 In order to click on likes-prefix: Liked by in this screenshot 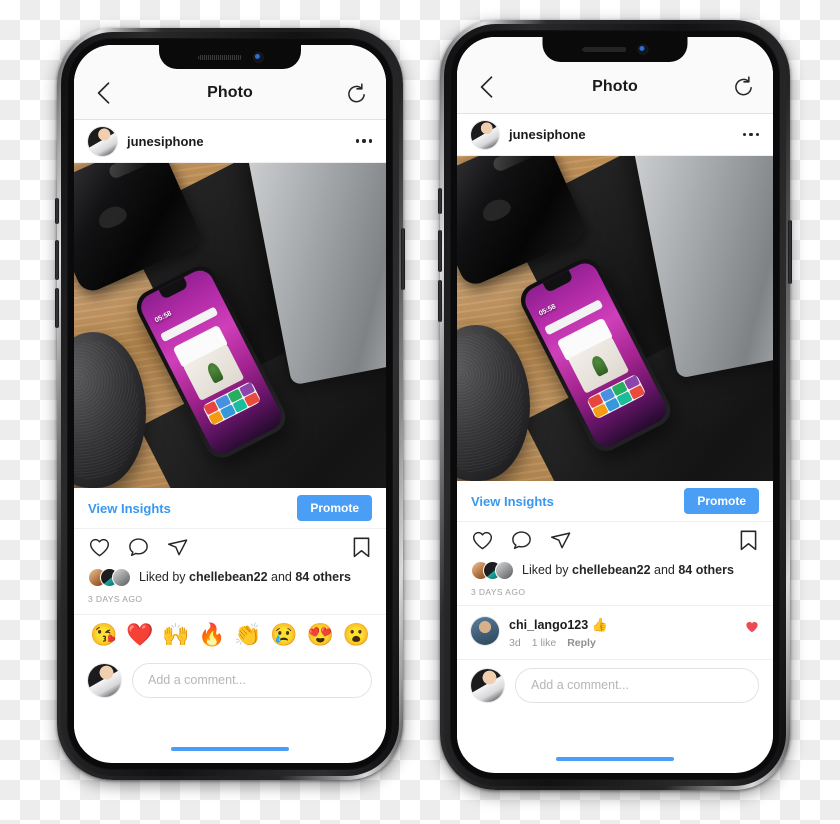, I will do `click(164, 577)`.